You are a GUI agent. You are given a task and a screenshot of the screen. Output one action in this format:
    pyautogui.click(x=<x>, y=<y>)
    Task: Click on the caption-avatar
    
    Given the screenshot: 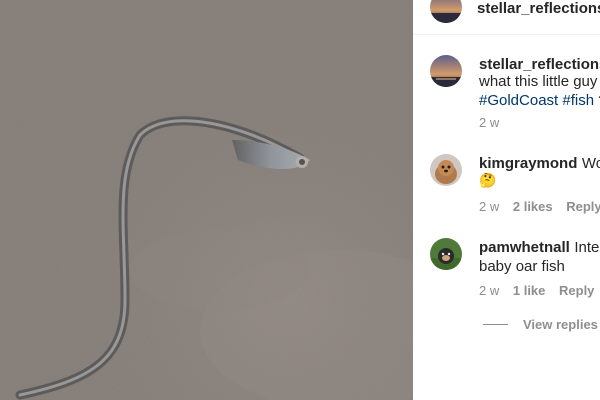 What is the action you would take?
    pyautogui.click(x=446, y=71)
    